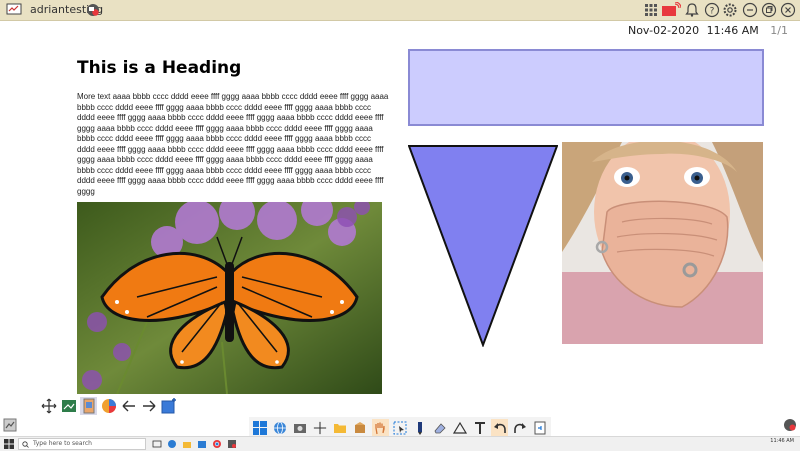 Image resolution: width=800 pixels, height=451 pixels. I want to click on close-icon, so click(788, 10).